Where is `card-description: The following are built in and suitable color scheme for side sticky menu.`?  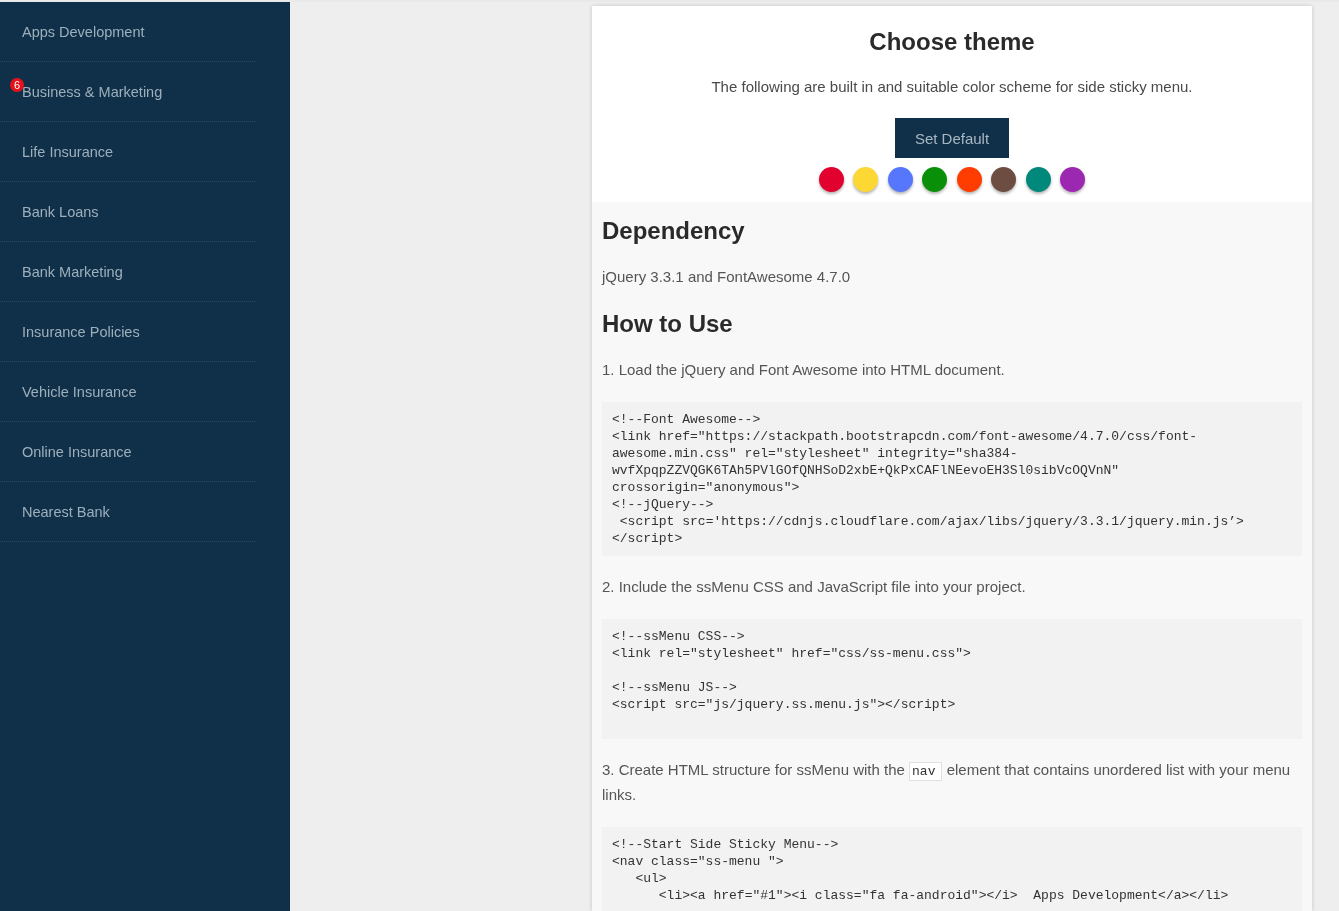
card-description: The following are built in and suitable color scheme for side sticky menu. is located at coordinates (952, 87).